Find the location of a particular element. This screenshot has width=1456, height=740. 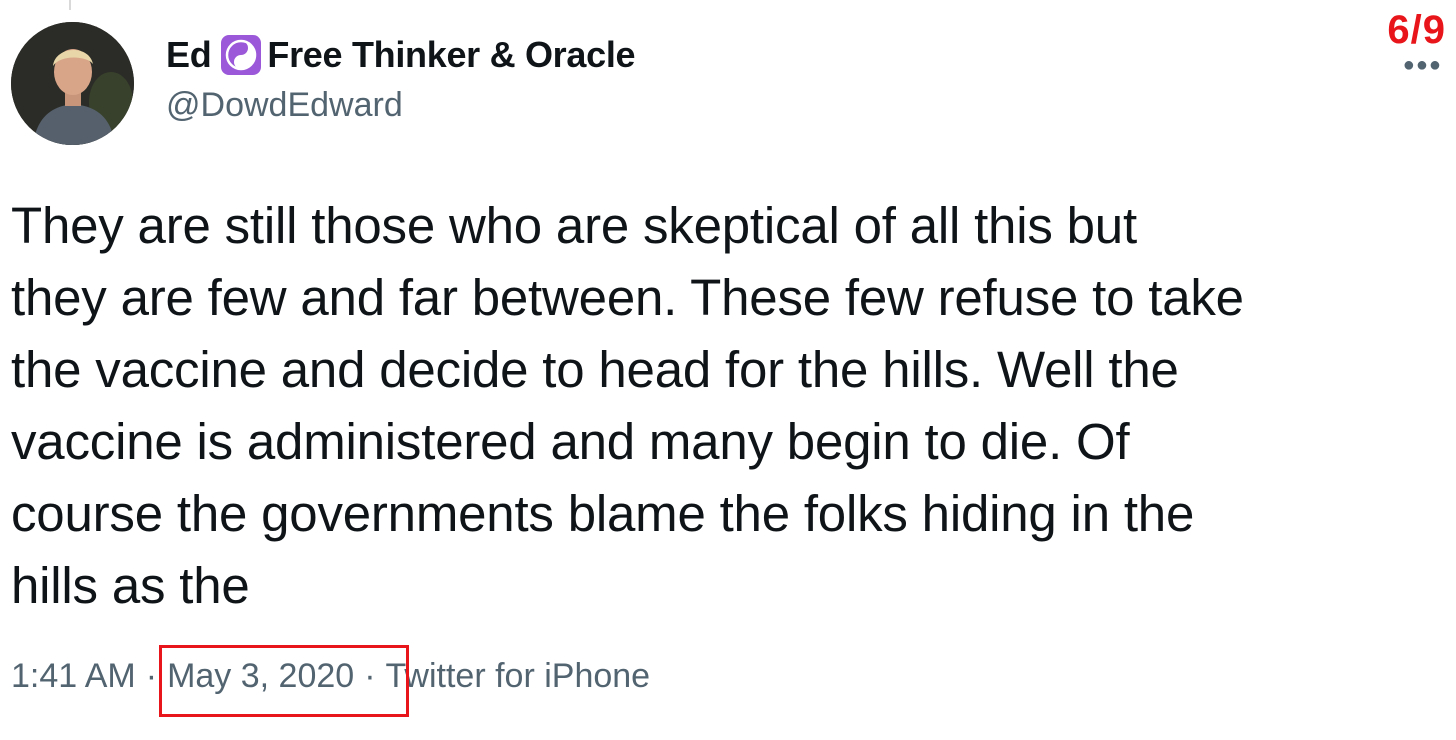

author-handle: @DowdEdward is located at coordinates (284, 105).